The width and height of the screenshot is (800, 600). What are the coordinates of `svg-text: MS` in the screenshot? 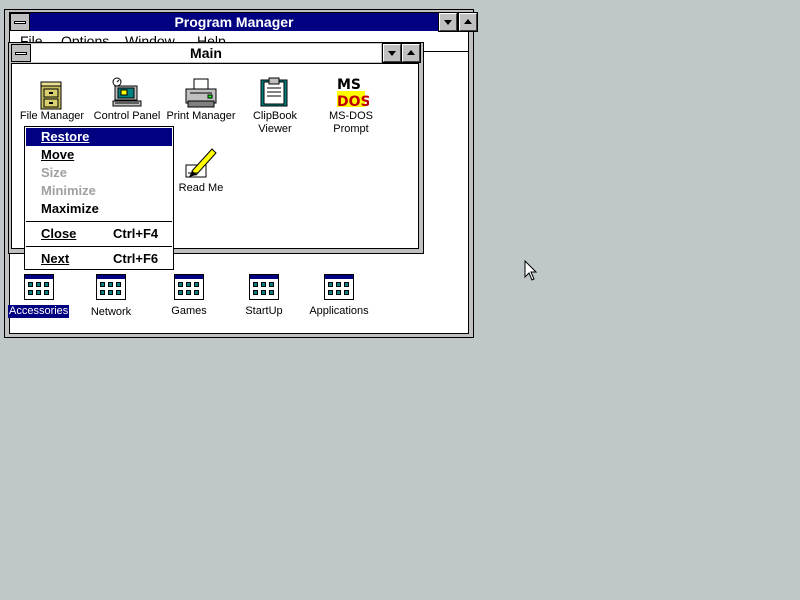 It's located at (349, 85).